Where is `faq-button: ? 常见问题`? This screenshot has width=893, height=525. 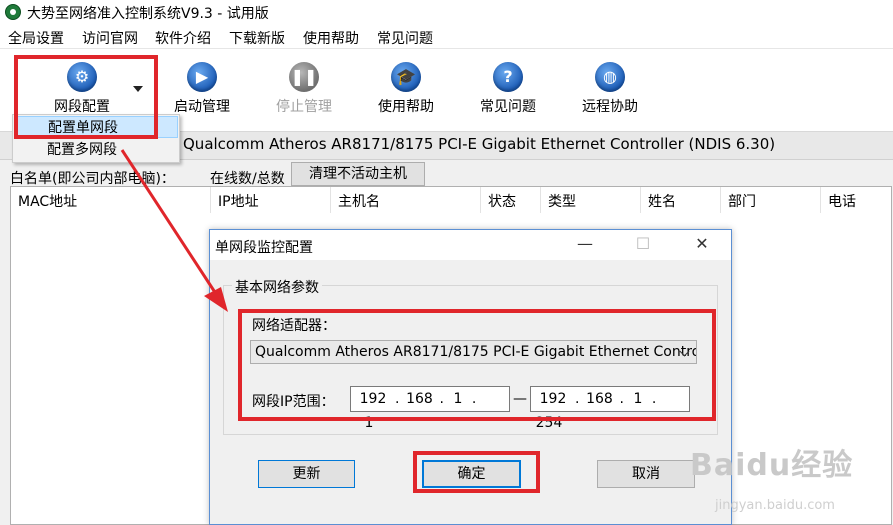 faq-button: ? 常见问题 is located at coordinates (508, 90).